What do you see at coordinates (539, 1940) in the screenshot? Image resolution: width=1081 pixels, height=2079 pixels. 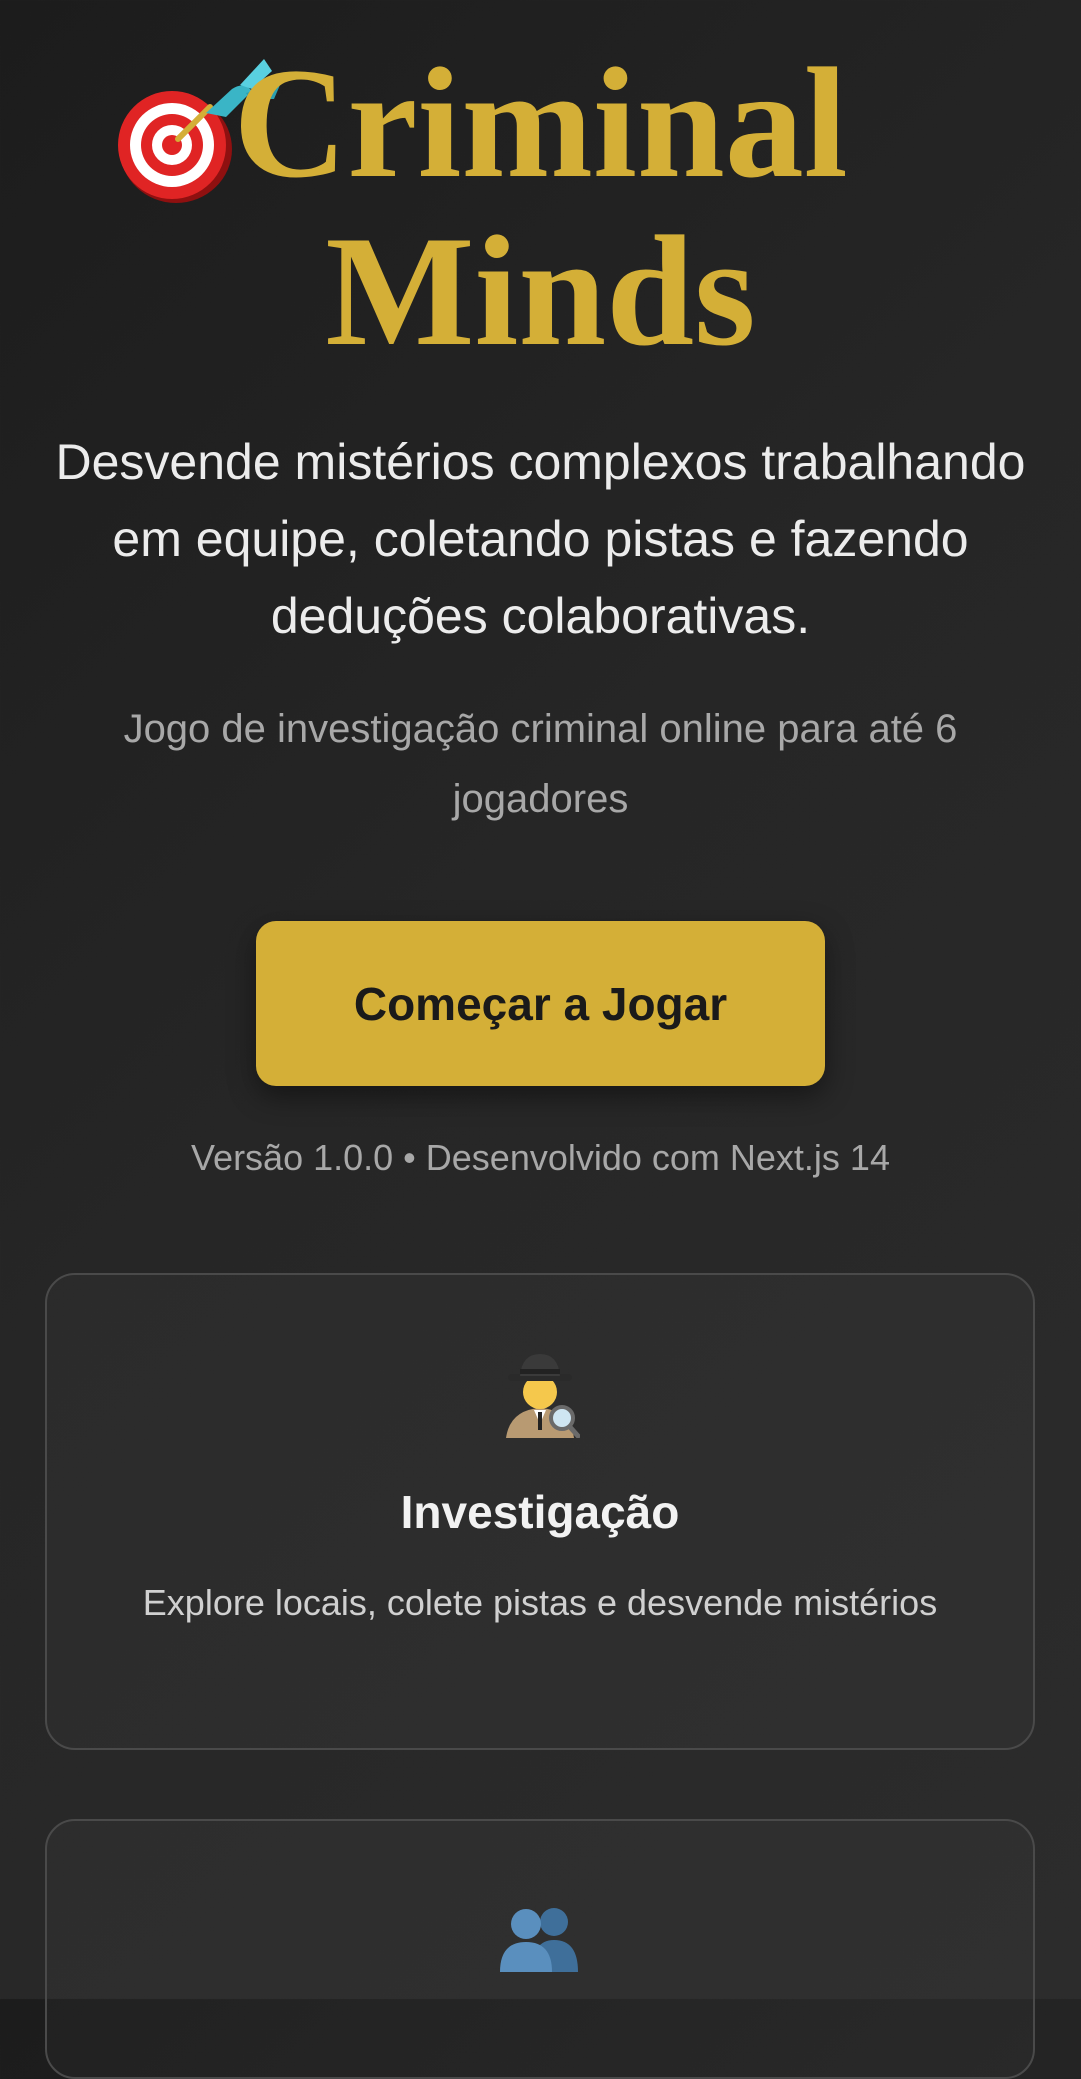 I see `two-people-icon` at bounding box center [539, 1940].